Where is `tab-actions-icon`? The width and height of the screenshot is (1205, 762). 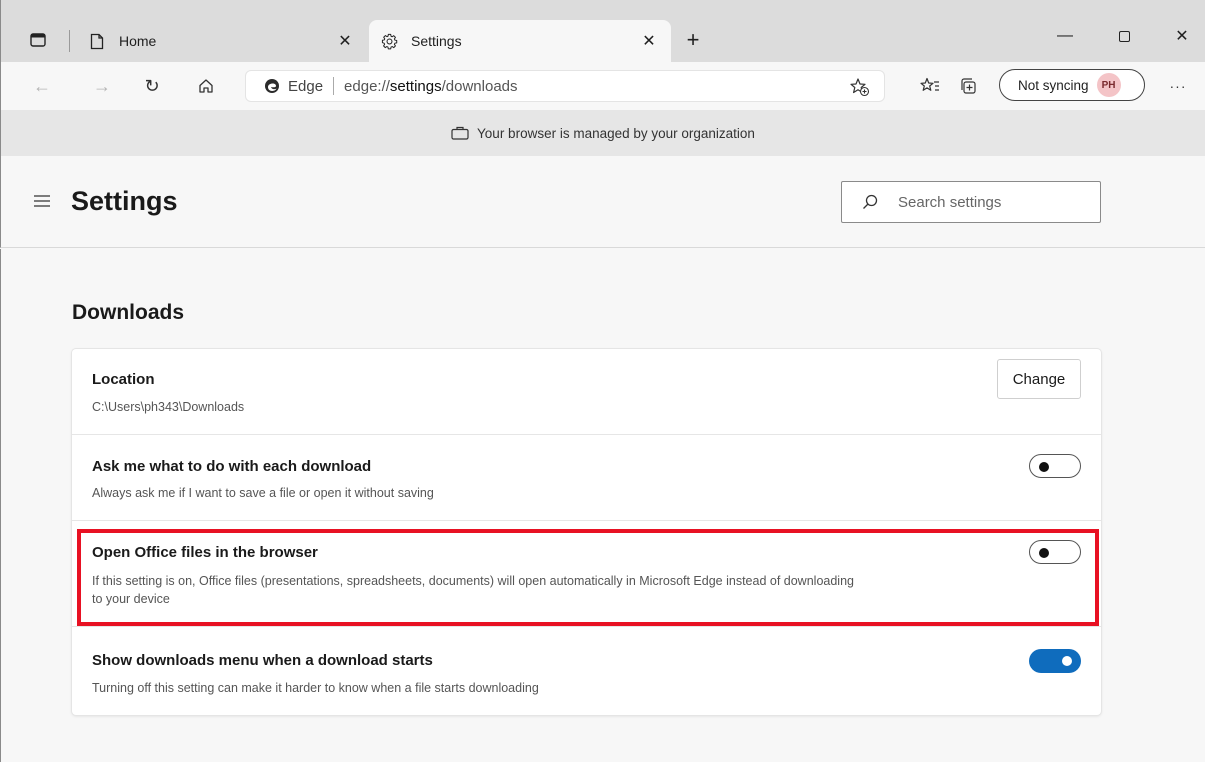 tab-actions-icon is located at coordinates (38, 40).